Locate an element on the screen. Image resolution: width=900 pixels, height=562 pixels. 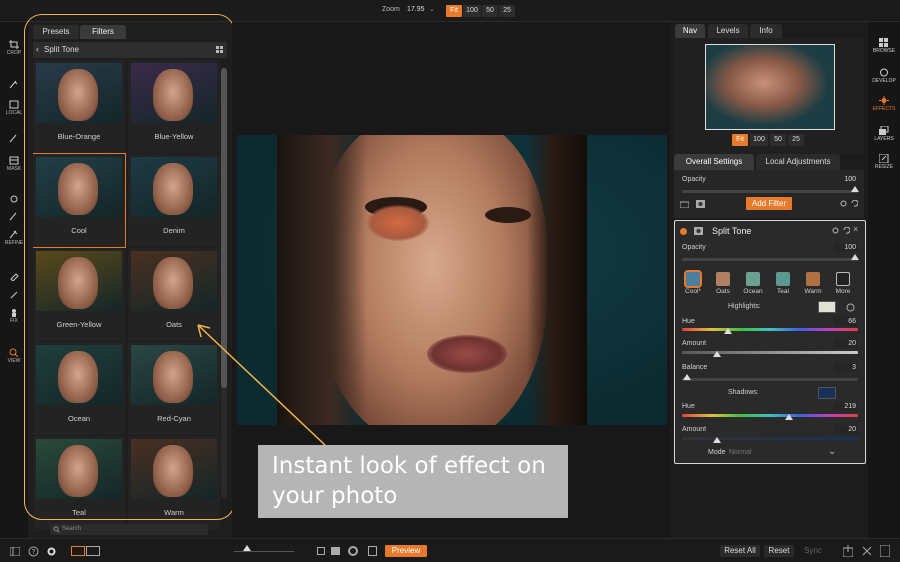
preset-tile: Denim is located at coordinates (174, 200).